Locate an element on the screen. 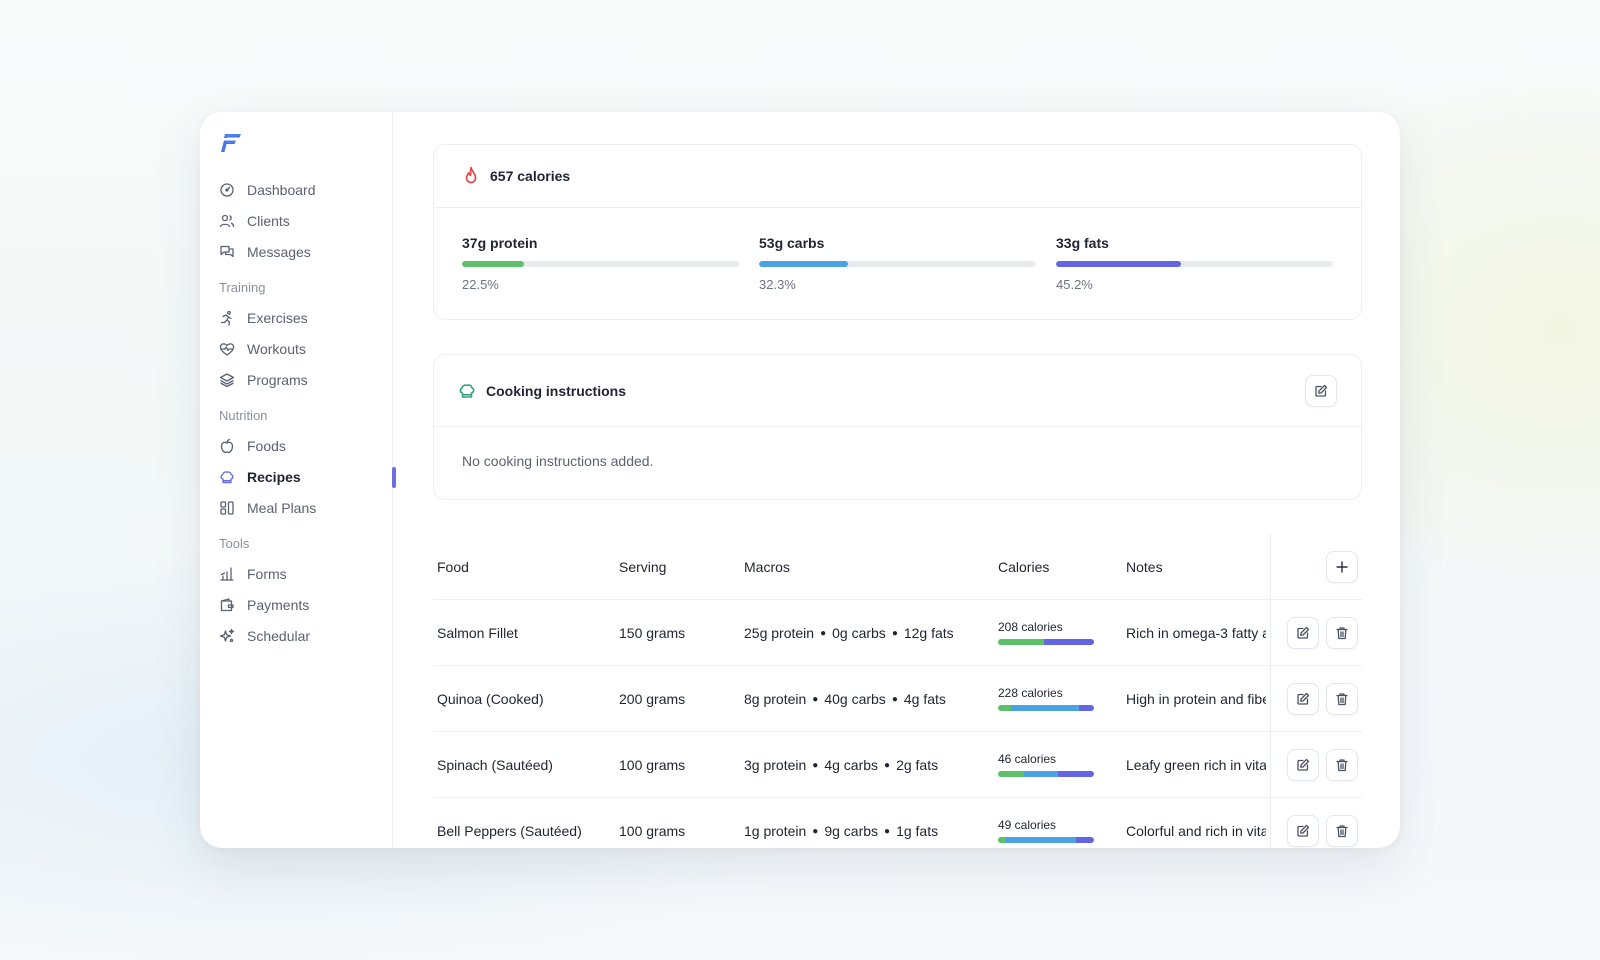 This screenshot has width=1600, height=960. sidebar-item-label: Payments is located at coordinates (278, 604).